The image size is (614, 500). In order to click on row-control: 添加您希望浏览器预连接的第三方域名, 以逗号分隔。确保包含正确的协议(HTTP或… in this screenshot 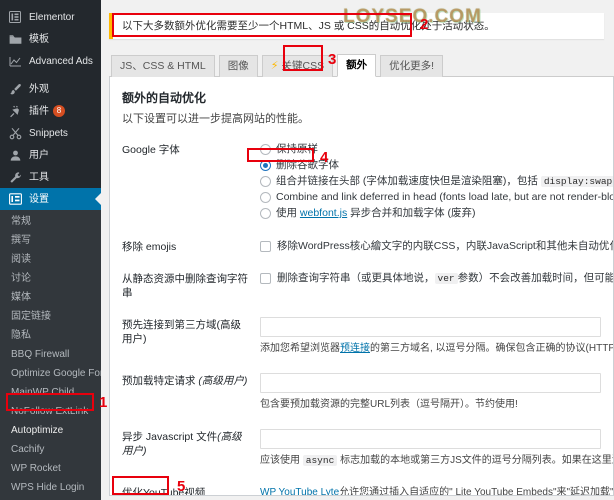, I will do `click(436, 340)`.